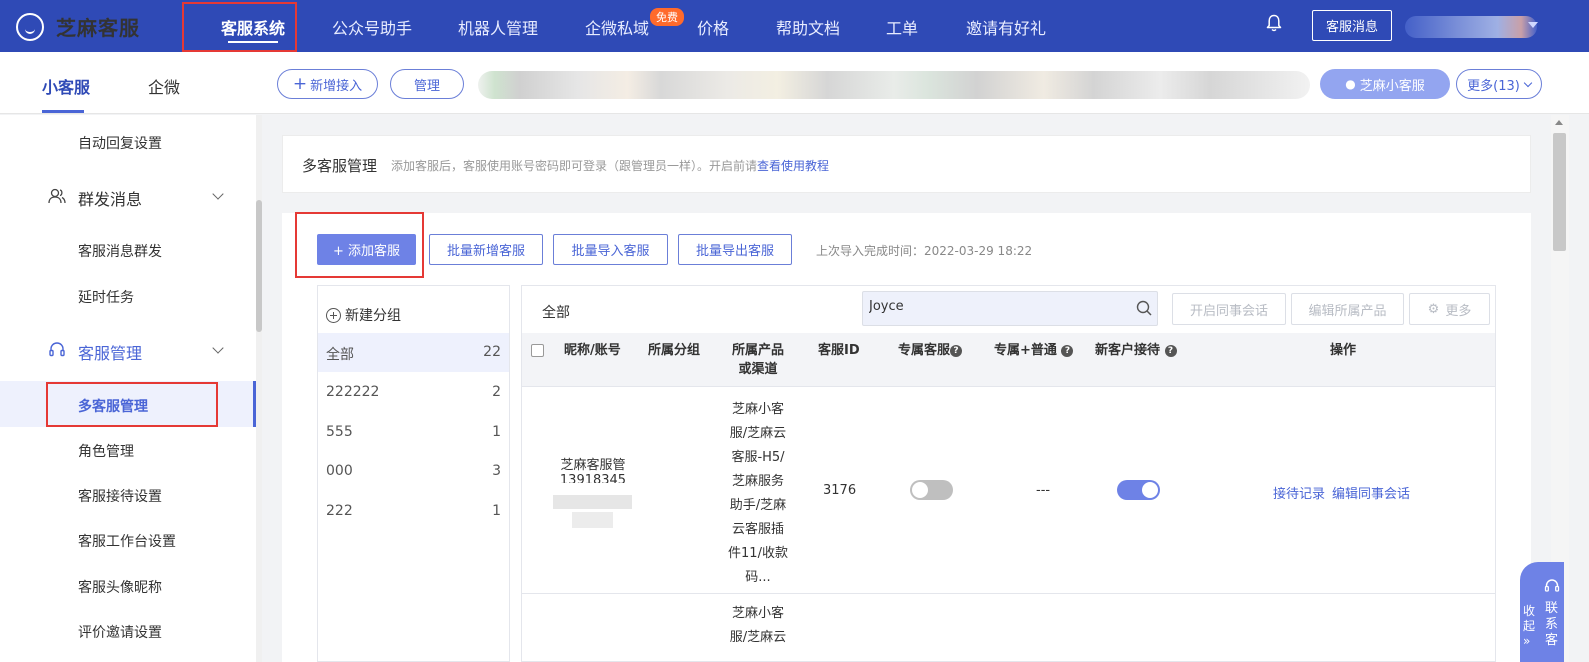  What do you see at coordinates (1552, 585) in the screenshot?
I see `headset-icon` at bounding box center [1552, 585].